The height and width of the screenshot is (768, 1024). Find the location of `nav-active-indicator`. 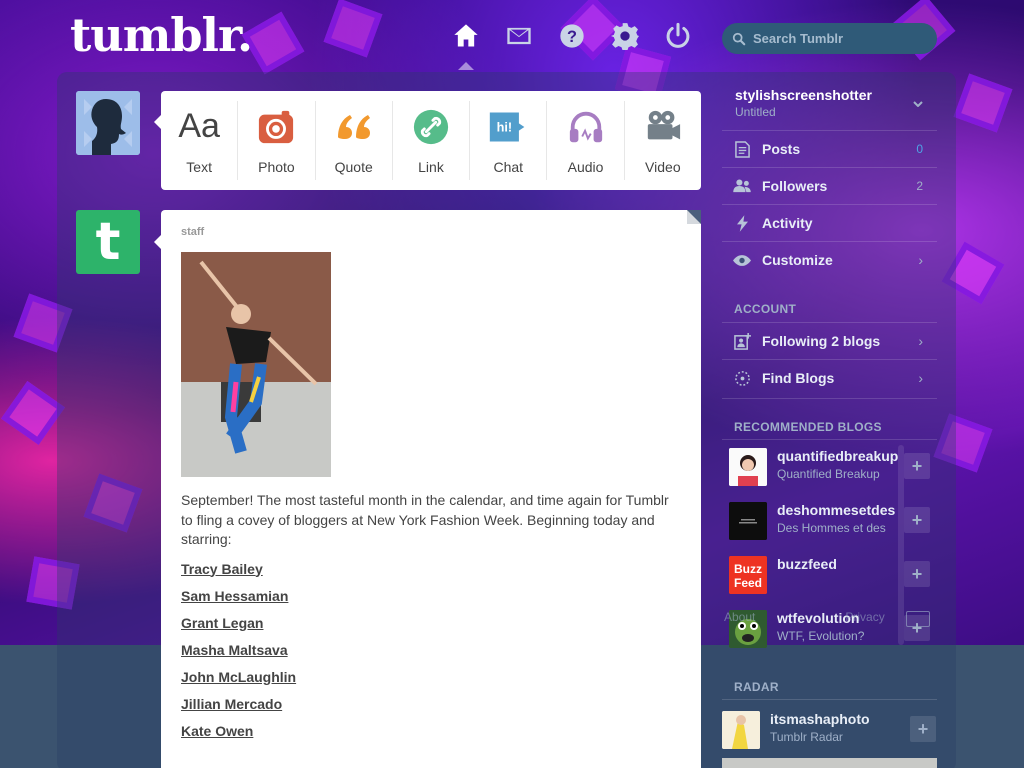

nav-active-indicator is located at coordinates (466, 66).